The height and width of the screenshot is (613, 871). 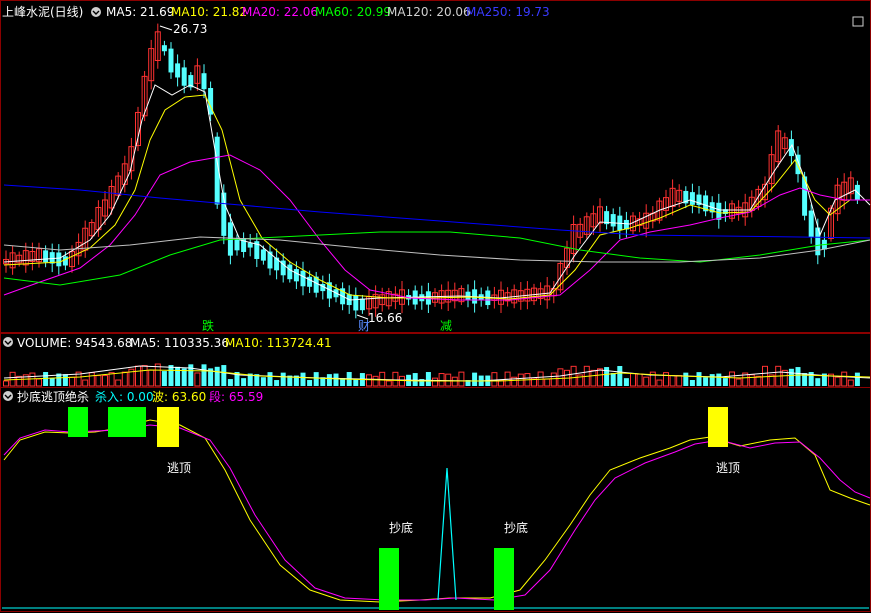 I want to click on volume-value: VOLUME: 94543.68, so click(x=74, y=343).